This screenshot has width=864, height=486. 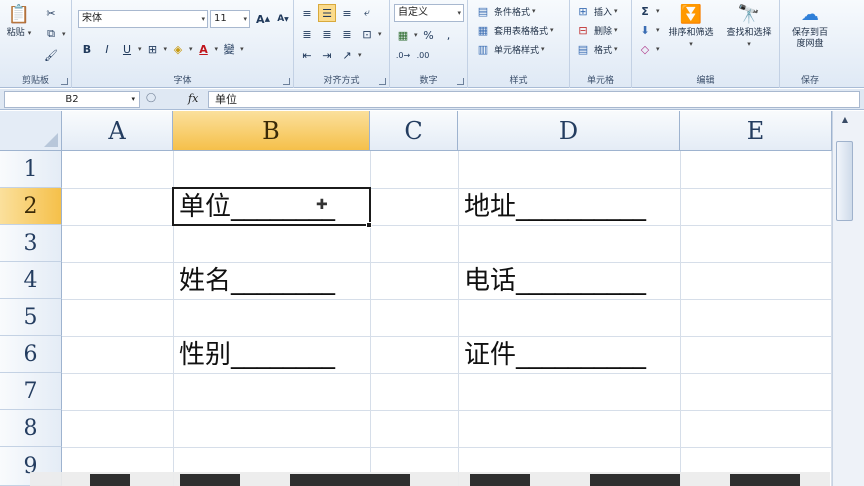 I want to click on save-to-baidu-button: ☁ 保存到百 度网盘, so click(x=810, y=27).